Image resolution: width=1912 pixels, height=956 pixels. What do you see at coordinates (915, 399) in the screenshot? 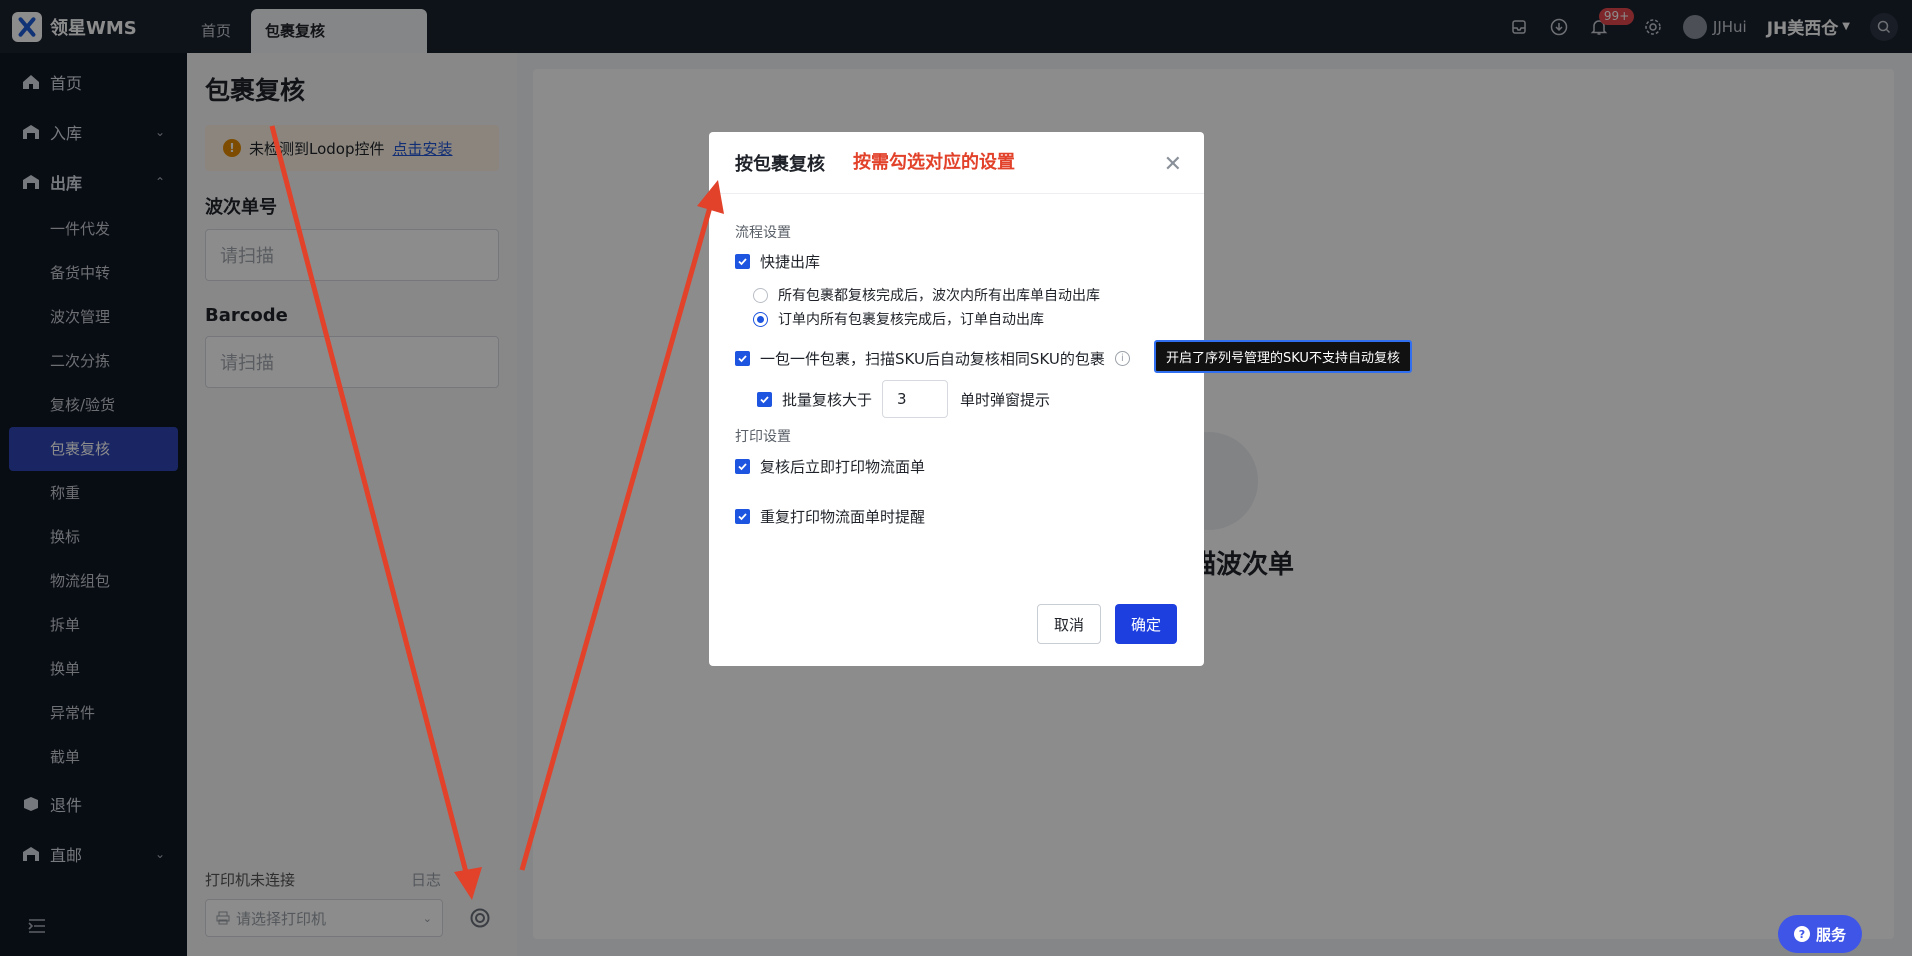
I see `batch-threshold-input: 3` at bounding box center [915, 399].